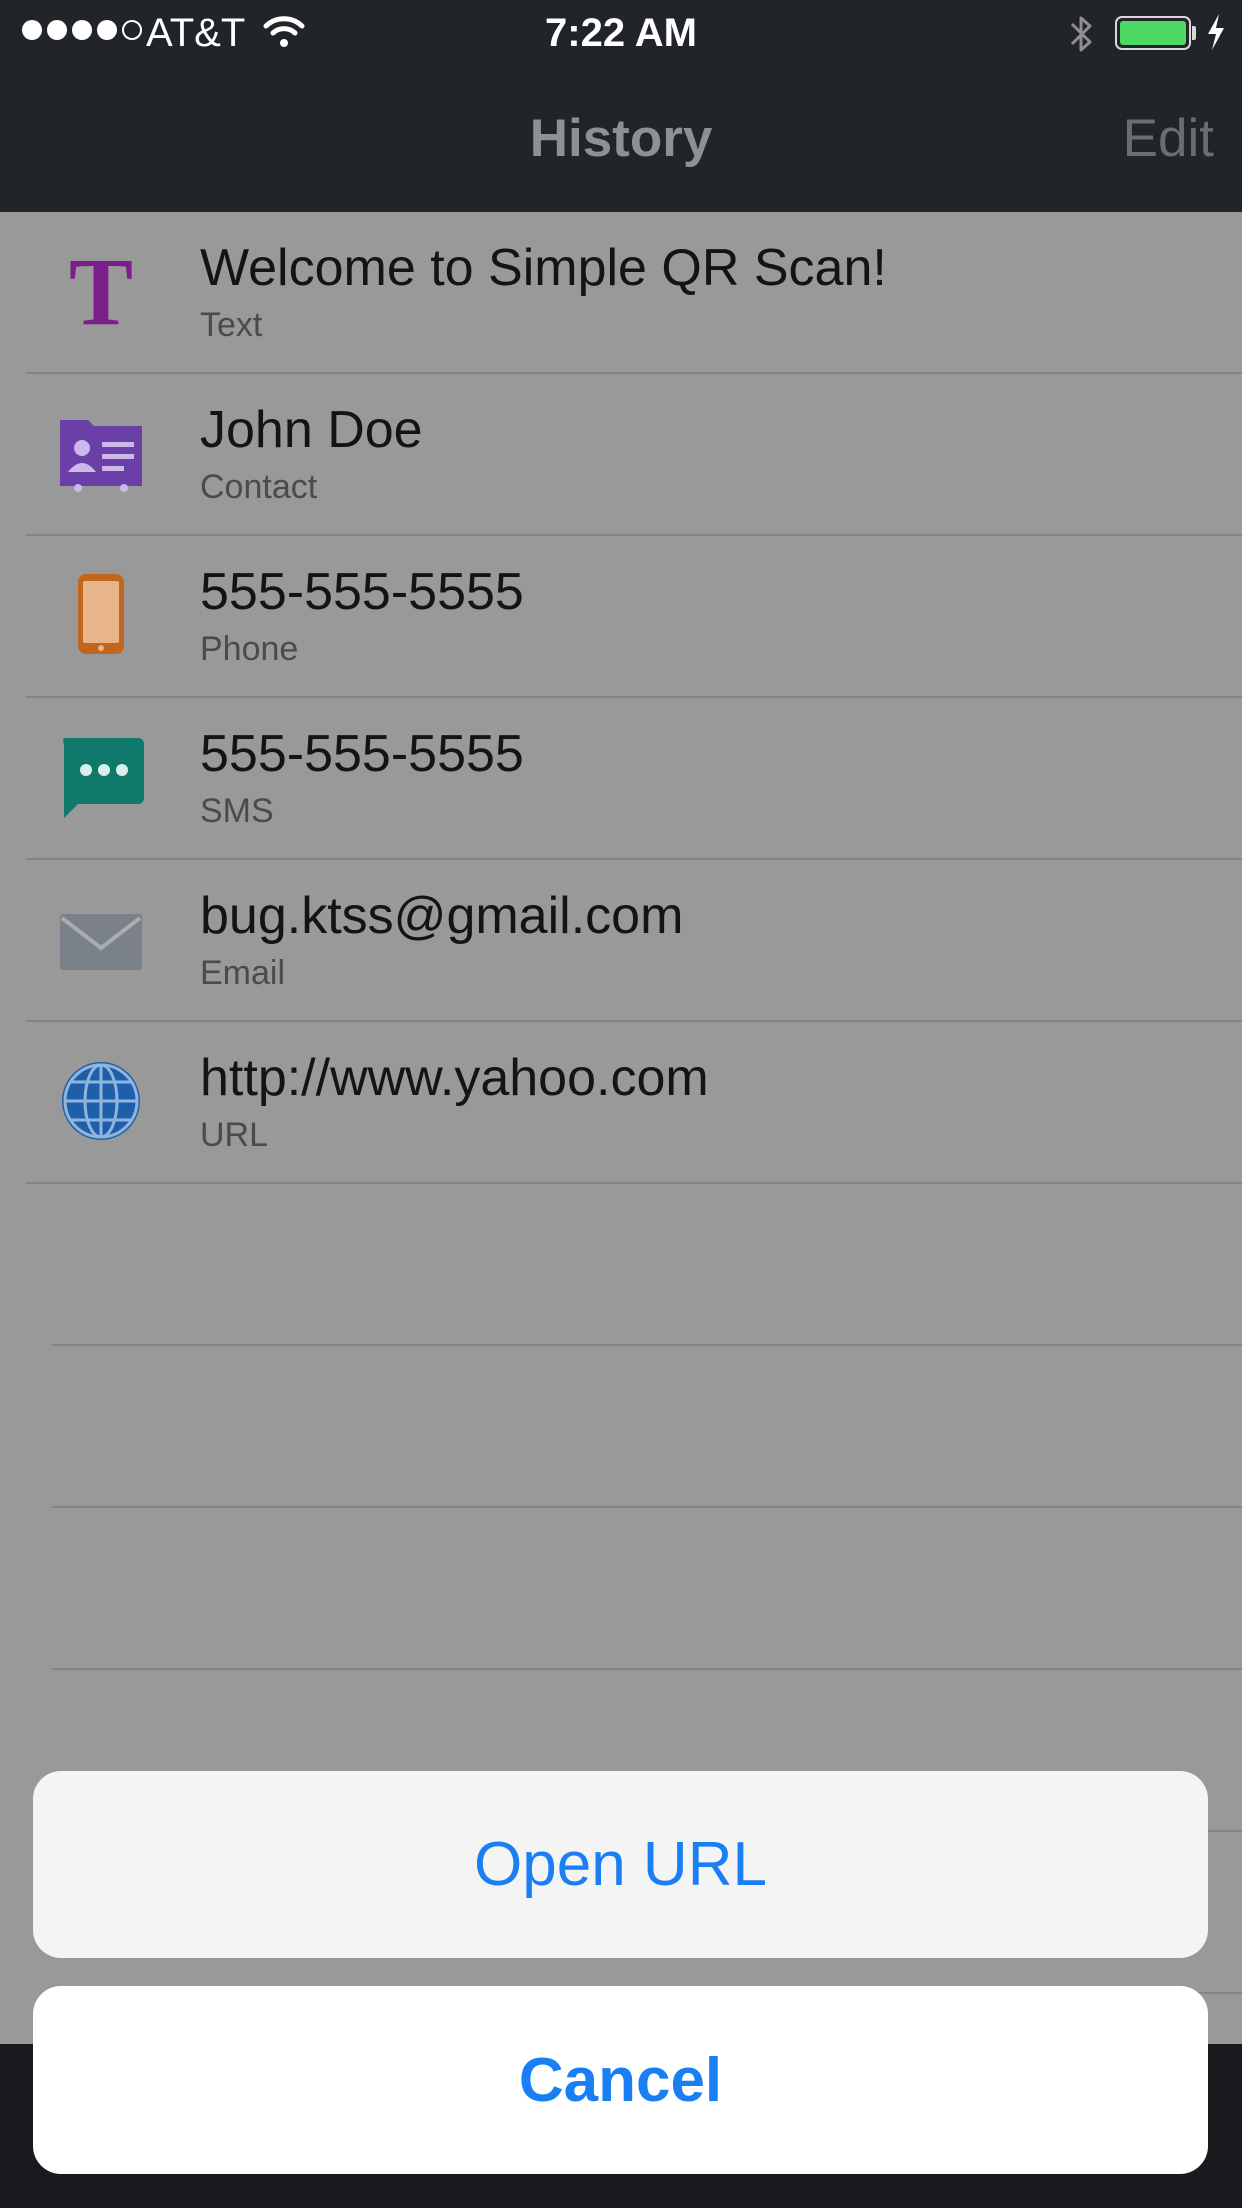  What do you see at coordinates (543, 268) in the screenshot?
I see `history-title: Welcome to Simple QR Scan!` at bounding box center [543, 268].